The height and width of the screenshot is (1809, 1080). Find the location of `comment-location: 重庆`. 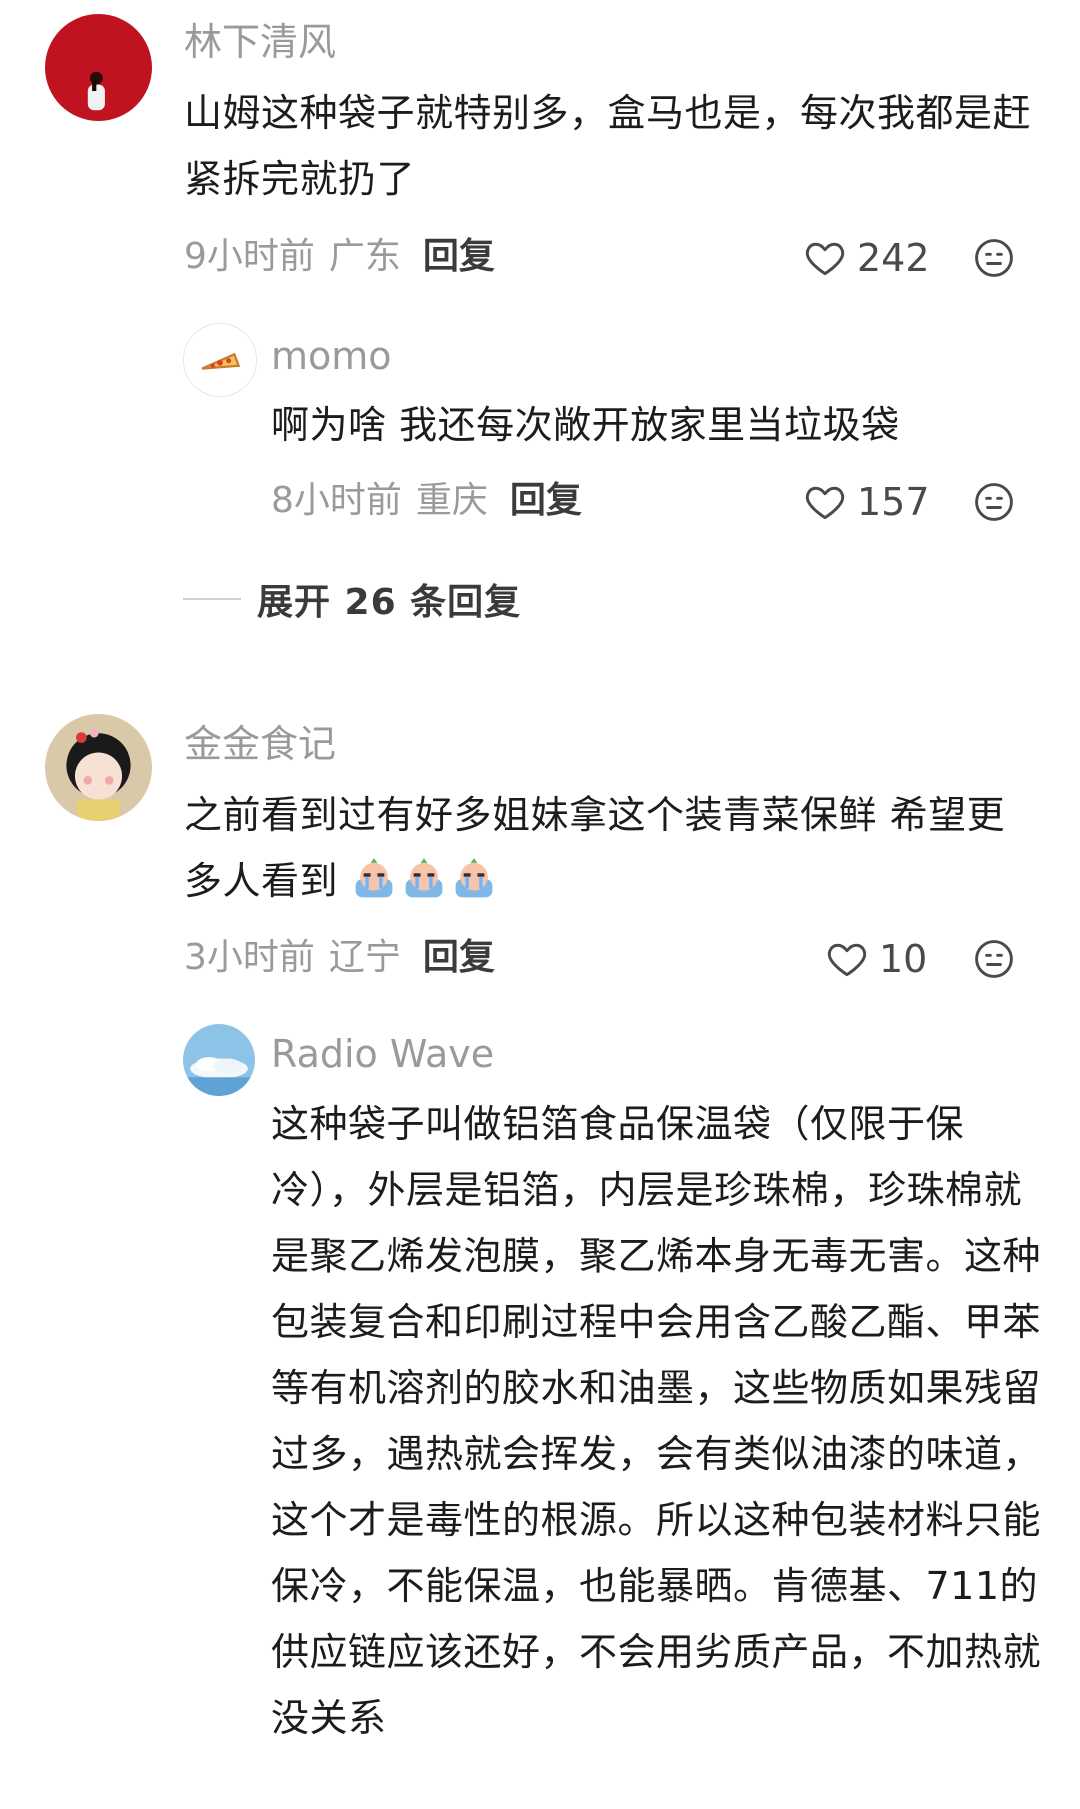

comment-location: 重庆 is located at coordinates (451, 500).